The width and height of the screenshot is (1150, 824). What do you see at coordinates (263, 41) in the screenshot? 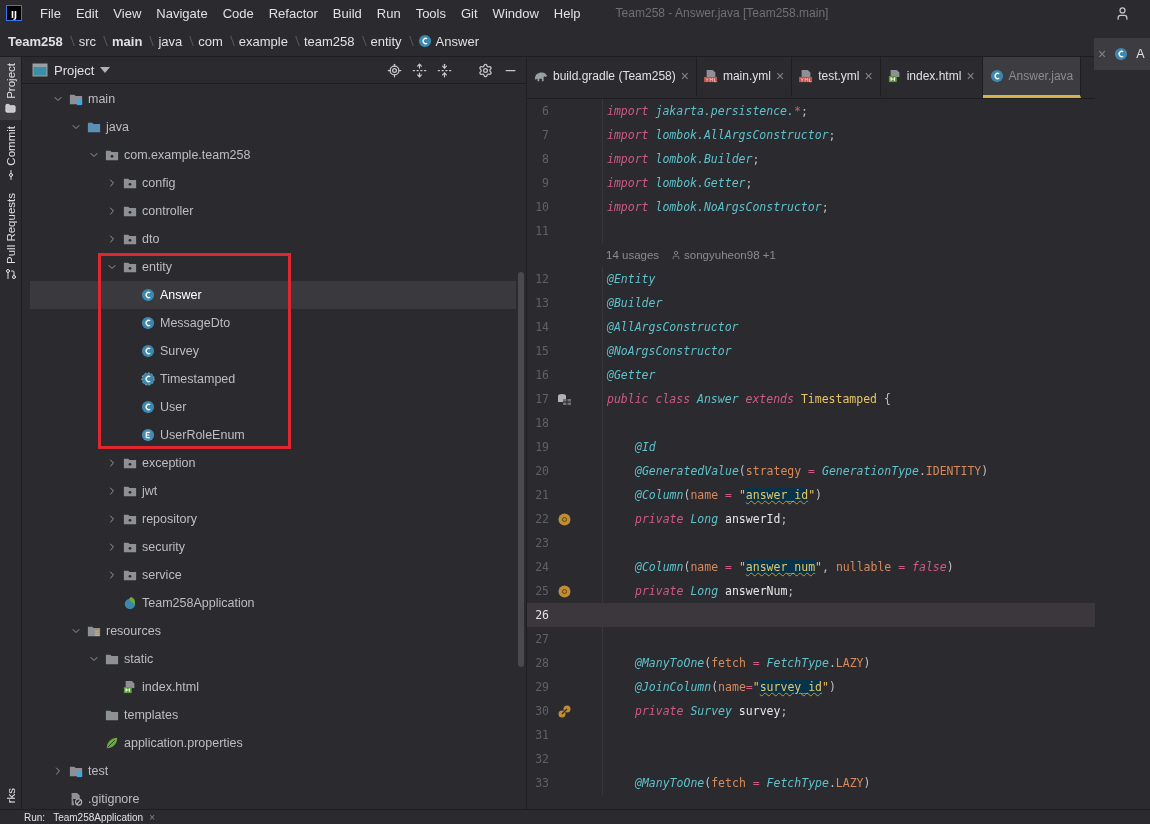
I see `breadcrumb-item: example` at bounding box center [263, 41].